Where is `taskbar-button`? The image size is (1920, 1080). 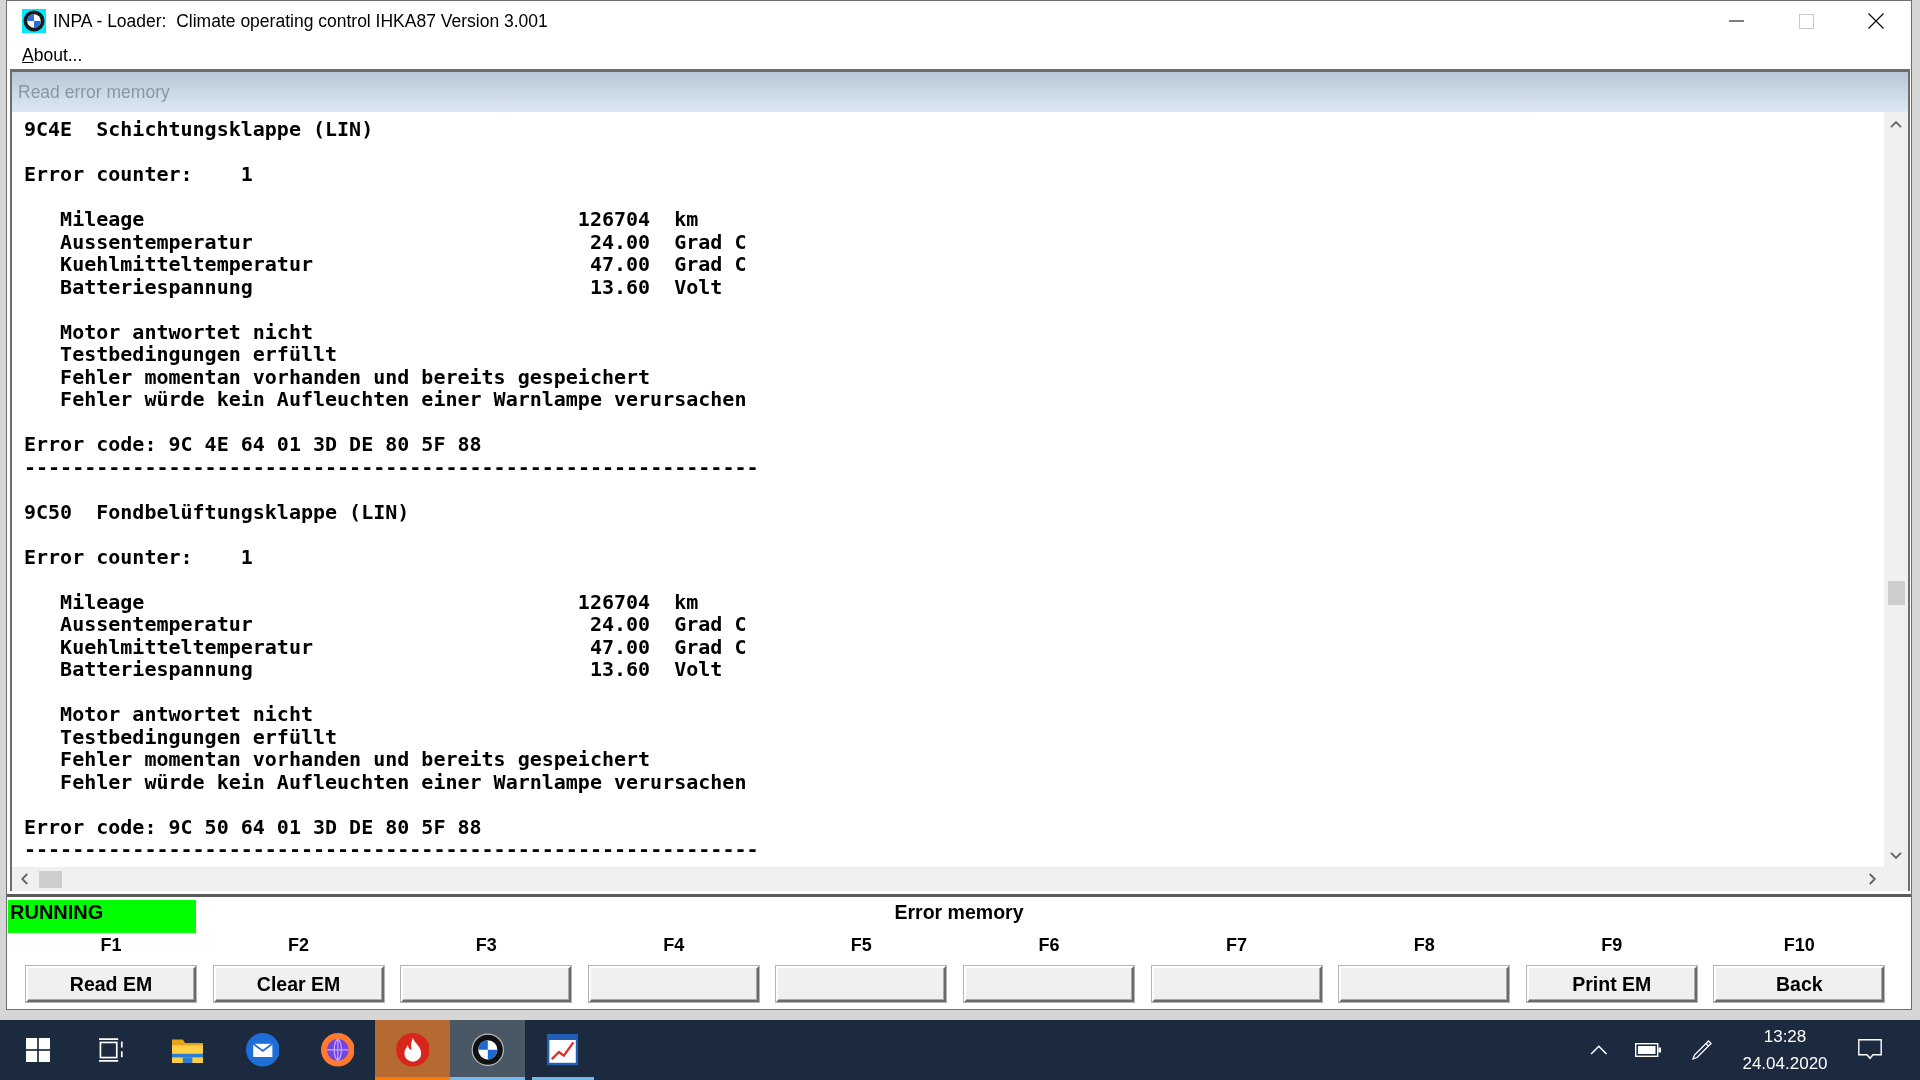
taskbar-button is located at coordinates (487, 1050).